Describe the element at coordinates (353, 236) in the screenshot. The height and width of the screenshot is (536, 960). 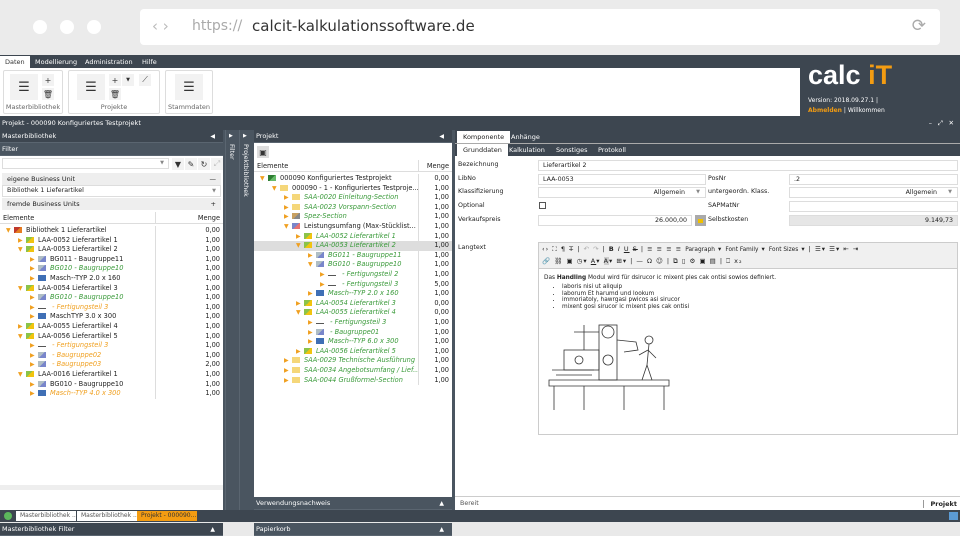
I see `tree-row: ▶ LAA-0052 Lieferartikel 1 1,00` at that location.